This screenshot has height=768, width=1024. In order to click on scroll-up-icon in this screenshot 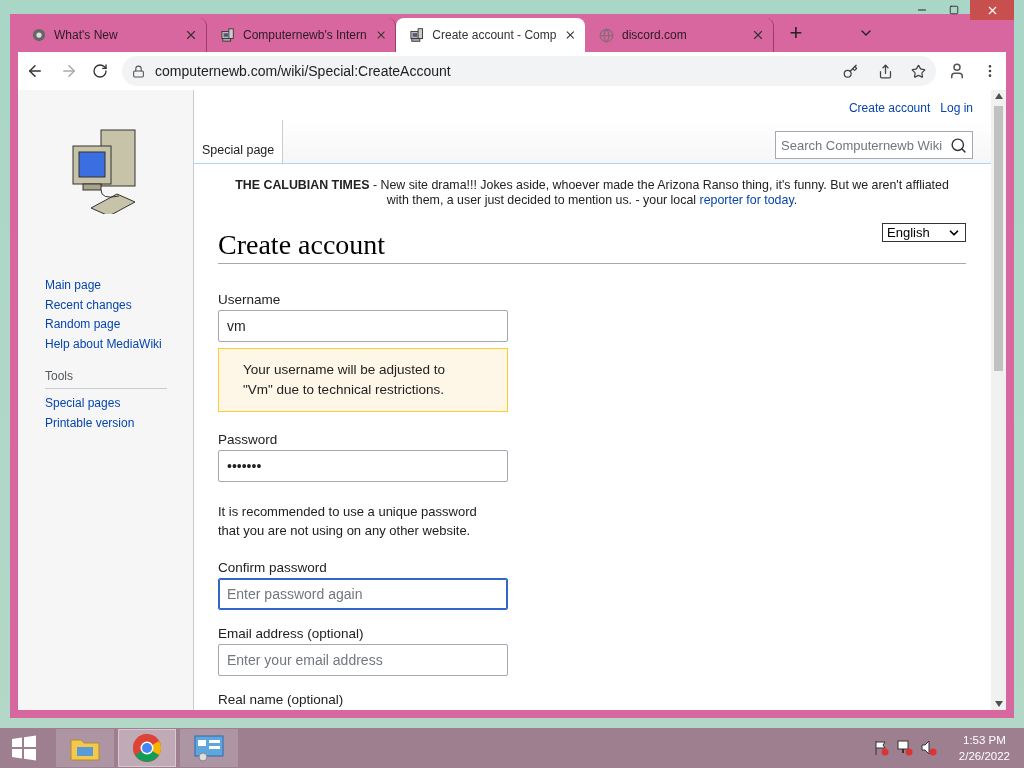, I will do `click(998, 96)`.